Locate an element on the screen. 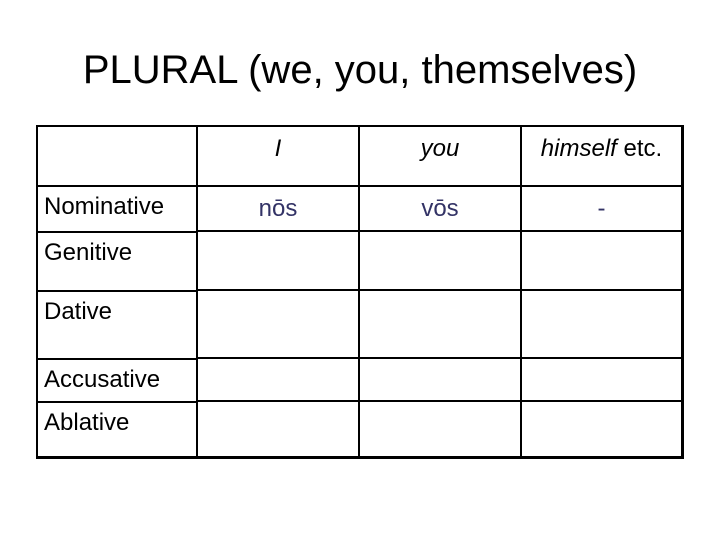  slide-title: PLURAL (we, you, themselves) is located at coordinates (360, 70).